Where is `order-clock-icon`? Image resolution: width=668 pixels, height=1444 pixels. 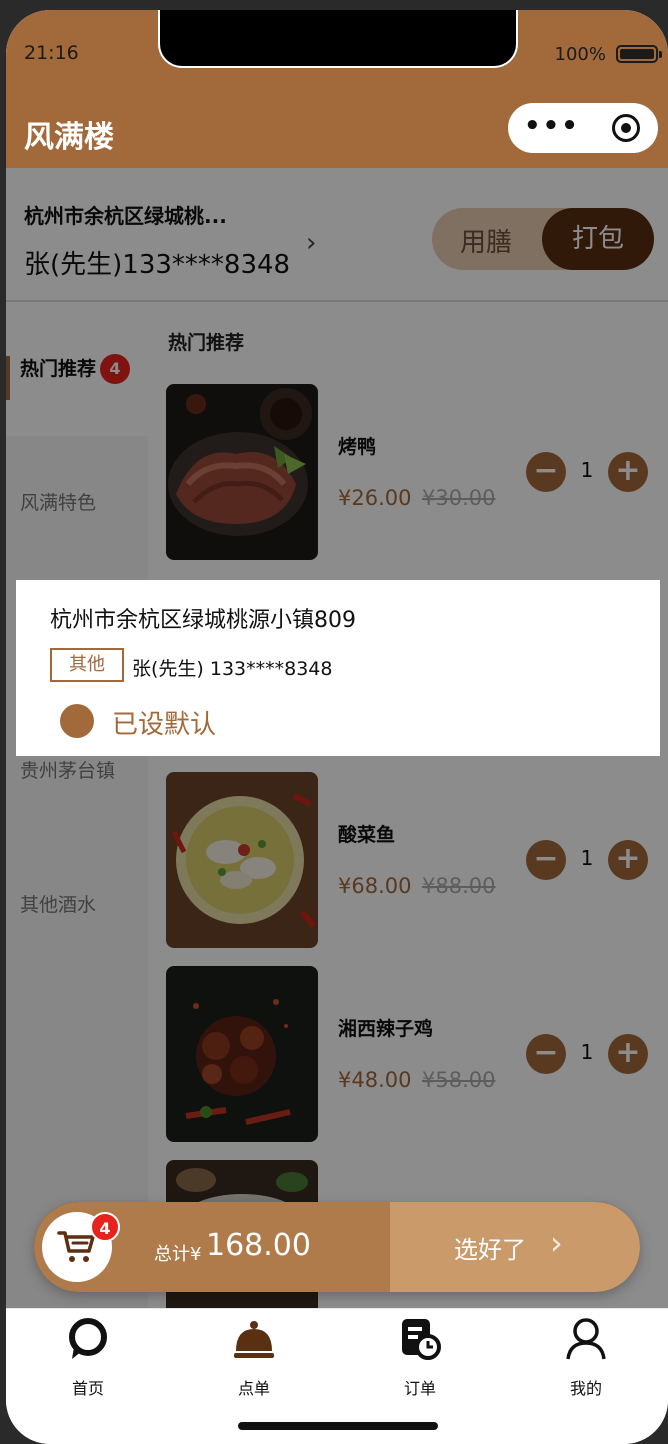 order-clock-icon is located at coordinates (421, 1339).